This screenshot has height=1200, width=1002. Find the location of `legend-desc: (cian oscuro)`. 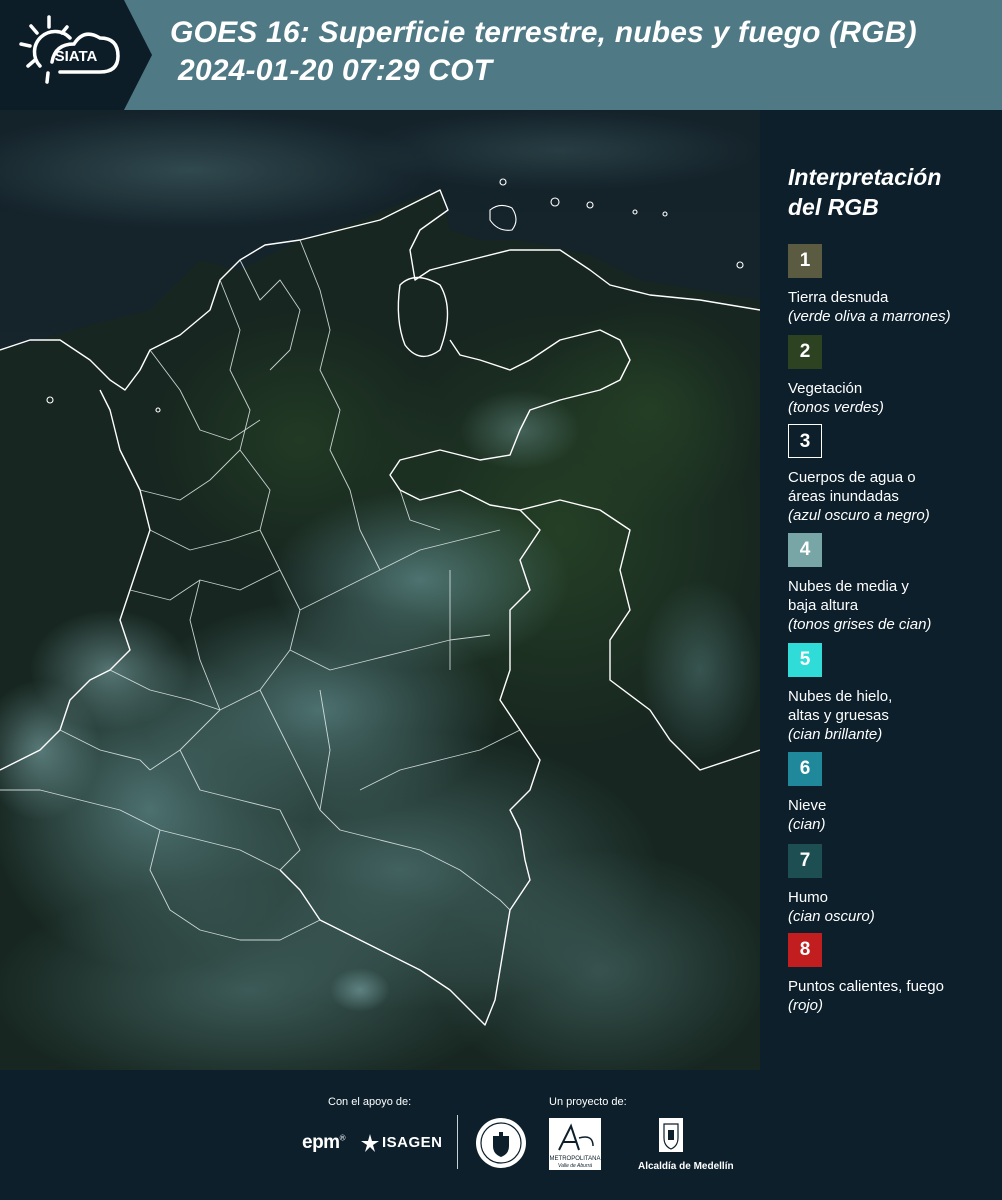

legend-desc: (cian oscuro) is located at coordinates (831, 916).